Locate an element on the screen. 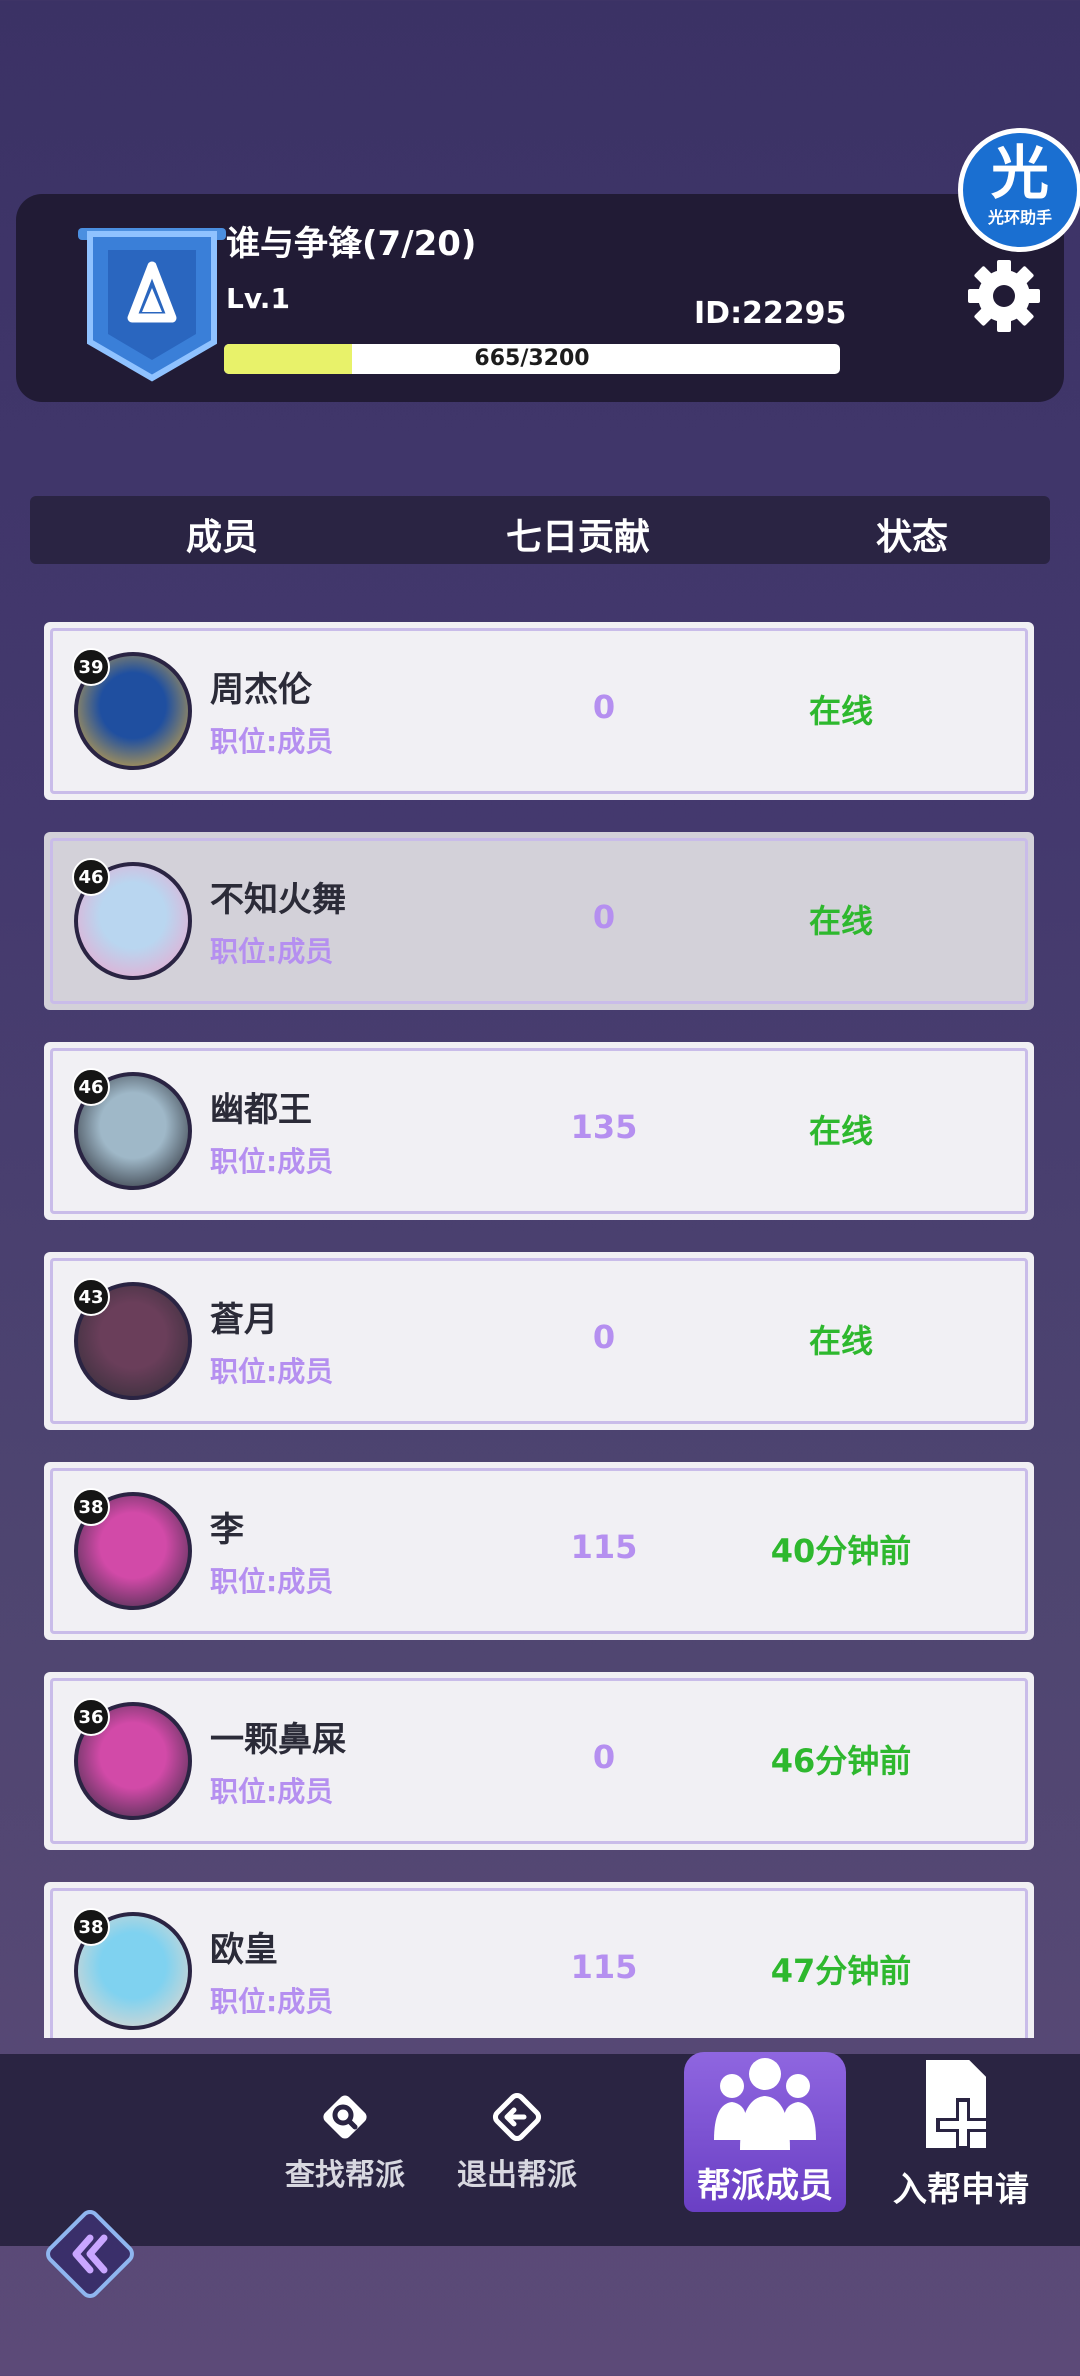  member-row: 38 李职位:成员 115 40分钟前 is located at coordinates (539, 1551).